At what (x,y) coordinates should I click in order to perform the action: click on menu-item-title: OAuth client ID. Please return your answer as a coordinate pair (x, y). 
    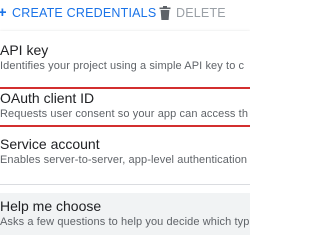
    Looking at the image, I should click on (47, 98).